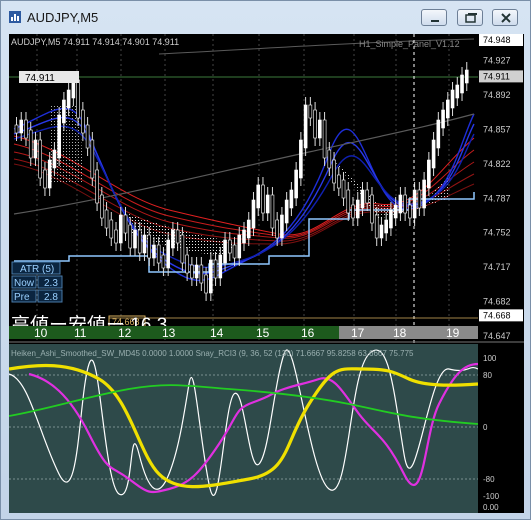  Describe the element at coordinates (497, 129) in the screenshot. I see `price-tick-label: 74.857` at that location.